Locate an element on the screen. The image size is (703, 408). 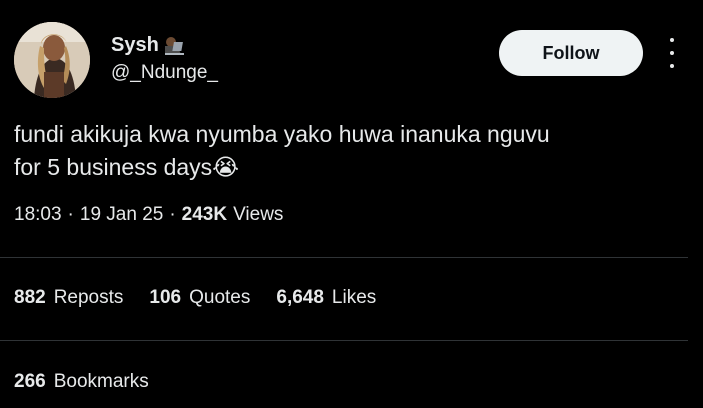
reposts-label: Reposts is located at coordinates (88, 297).